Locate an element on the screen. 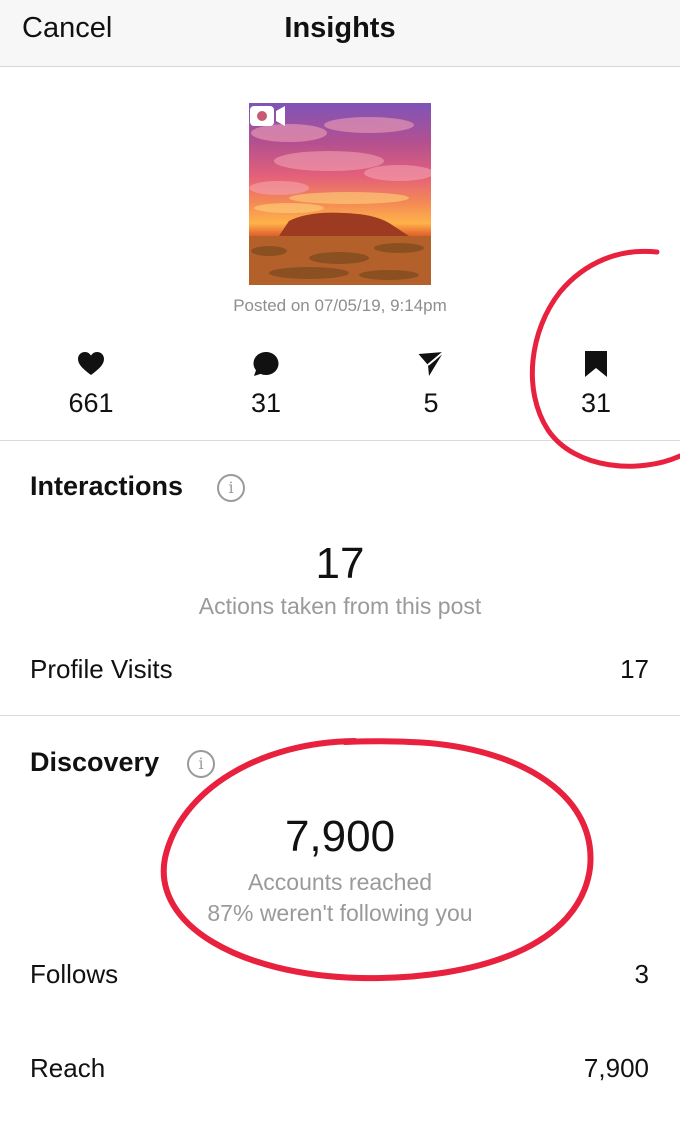 This screenshot has height=1125, width=680. saves-count: 31 is located at coordinates (596, 403).